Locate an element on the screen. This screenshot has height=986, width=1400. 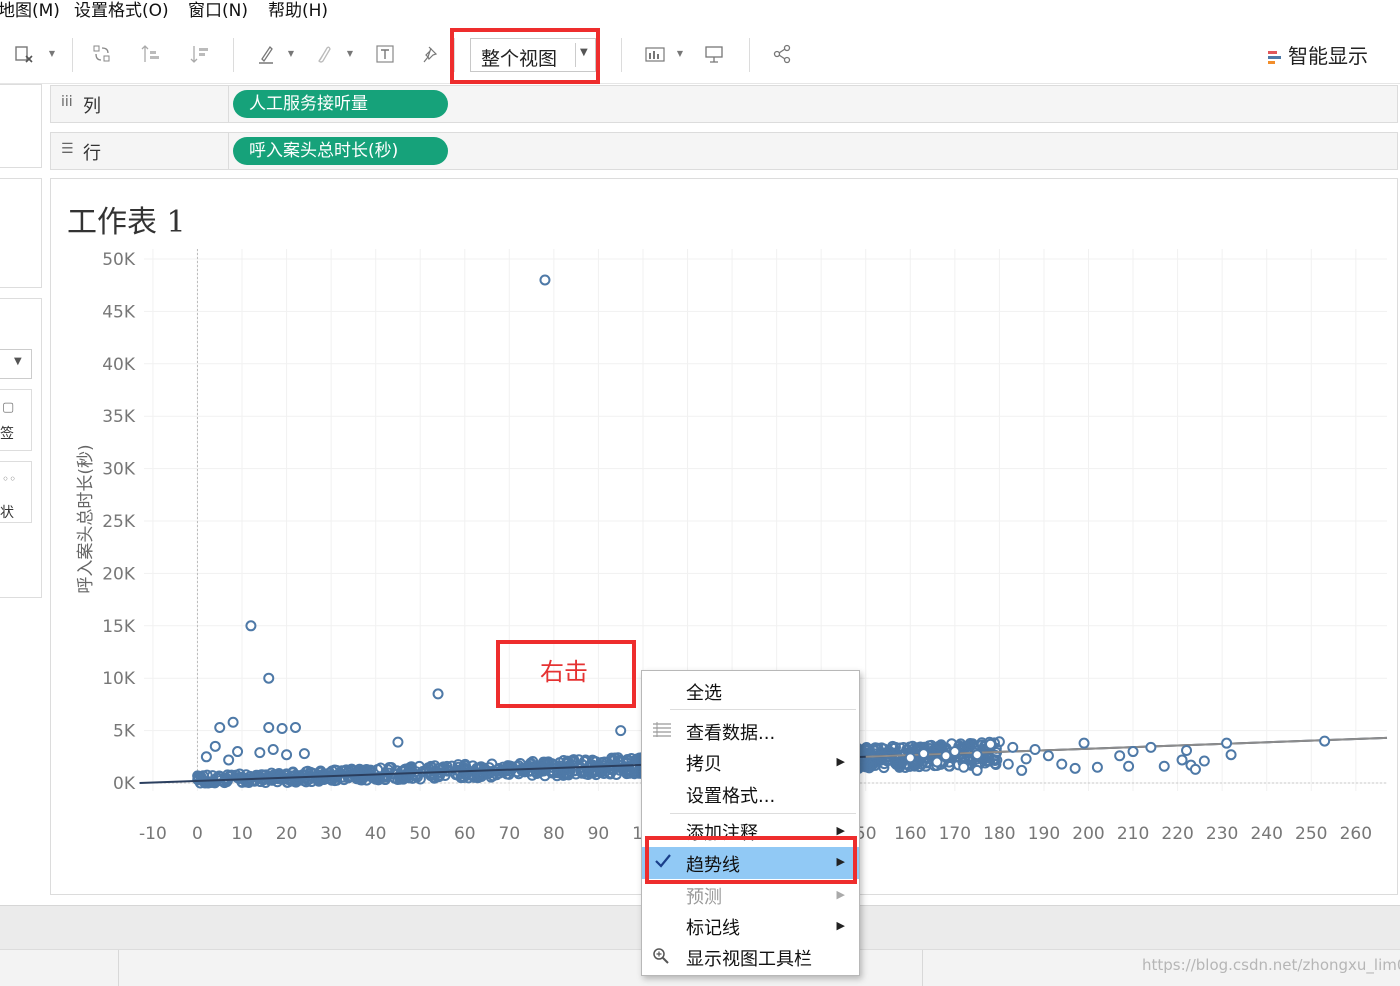
share-icon is located at coordinates (782, 54).